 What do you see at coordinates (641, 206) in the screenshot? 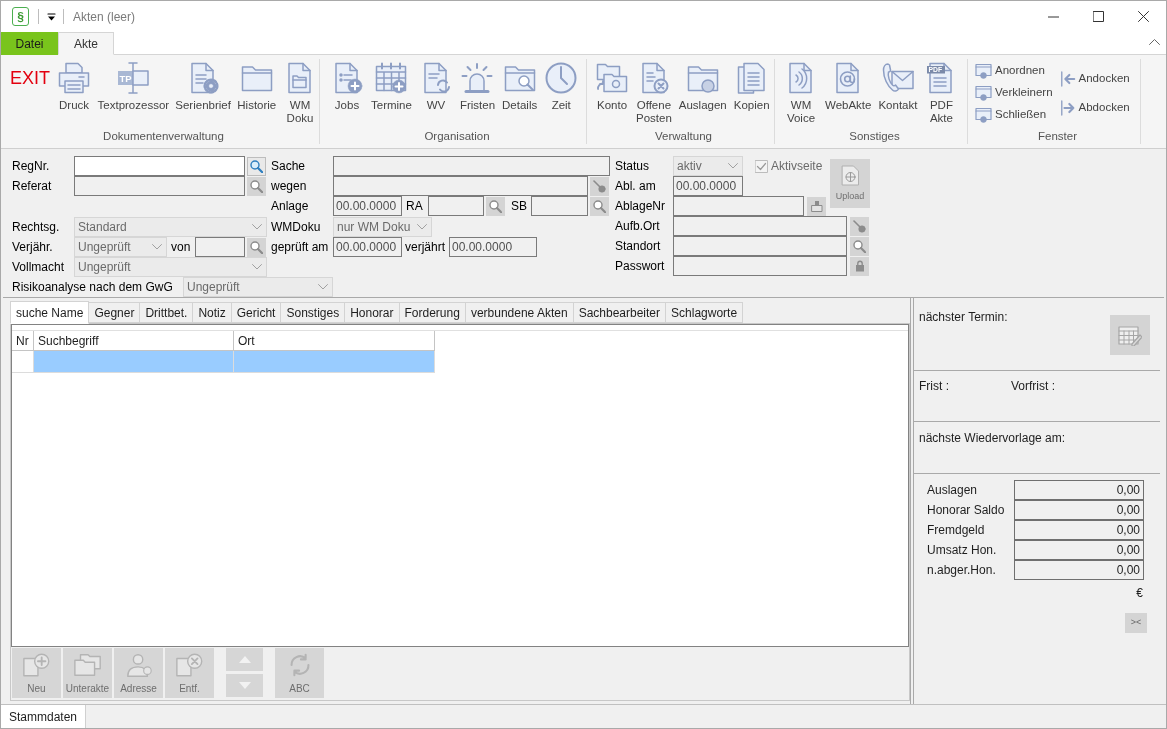
I see `field-label: AblageNr` at bounding box center [641, 206].